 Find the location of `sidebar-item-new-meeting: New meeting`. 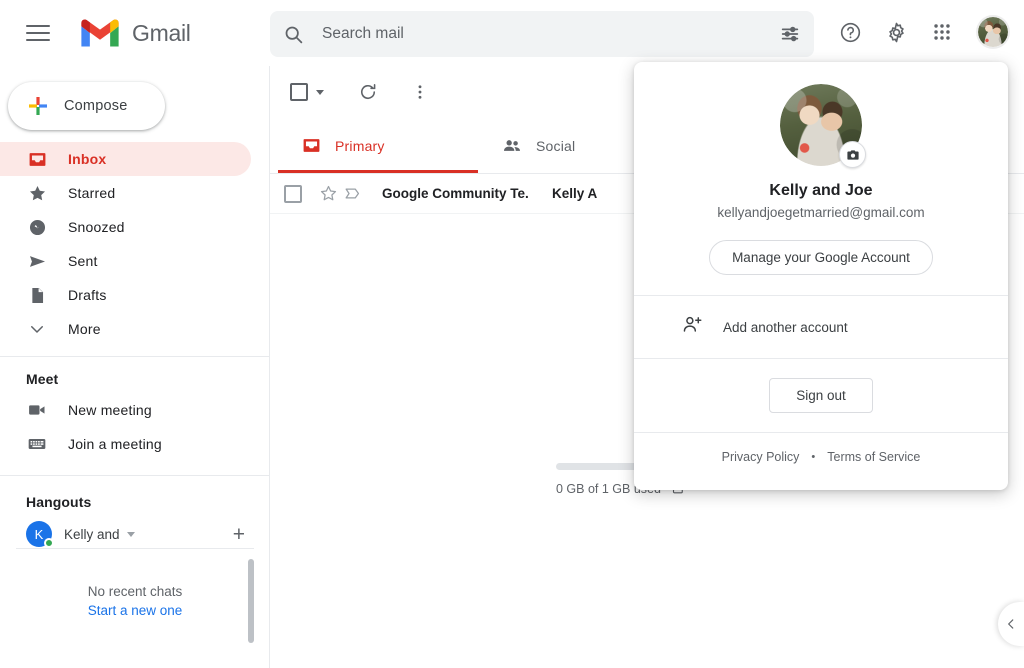

sidebar-item-new-meeting: New meeting is located at coordinates (125, 410).